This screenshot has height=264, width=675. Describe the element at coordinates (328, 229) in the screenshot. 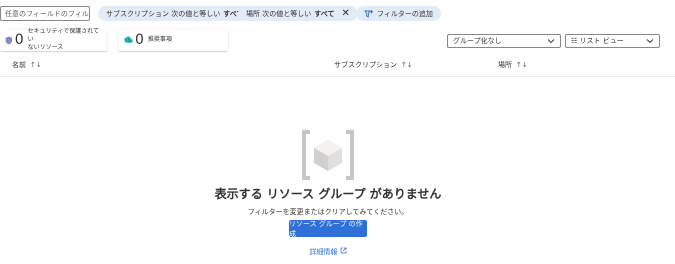

I see `create-resource-group-button: リソース グループ の作成` at that location.